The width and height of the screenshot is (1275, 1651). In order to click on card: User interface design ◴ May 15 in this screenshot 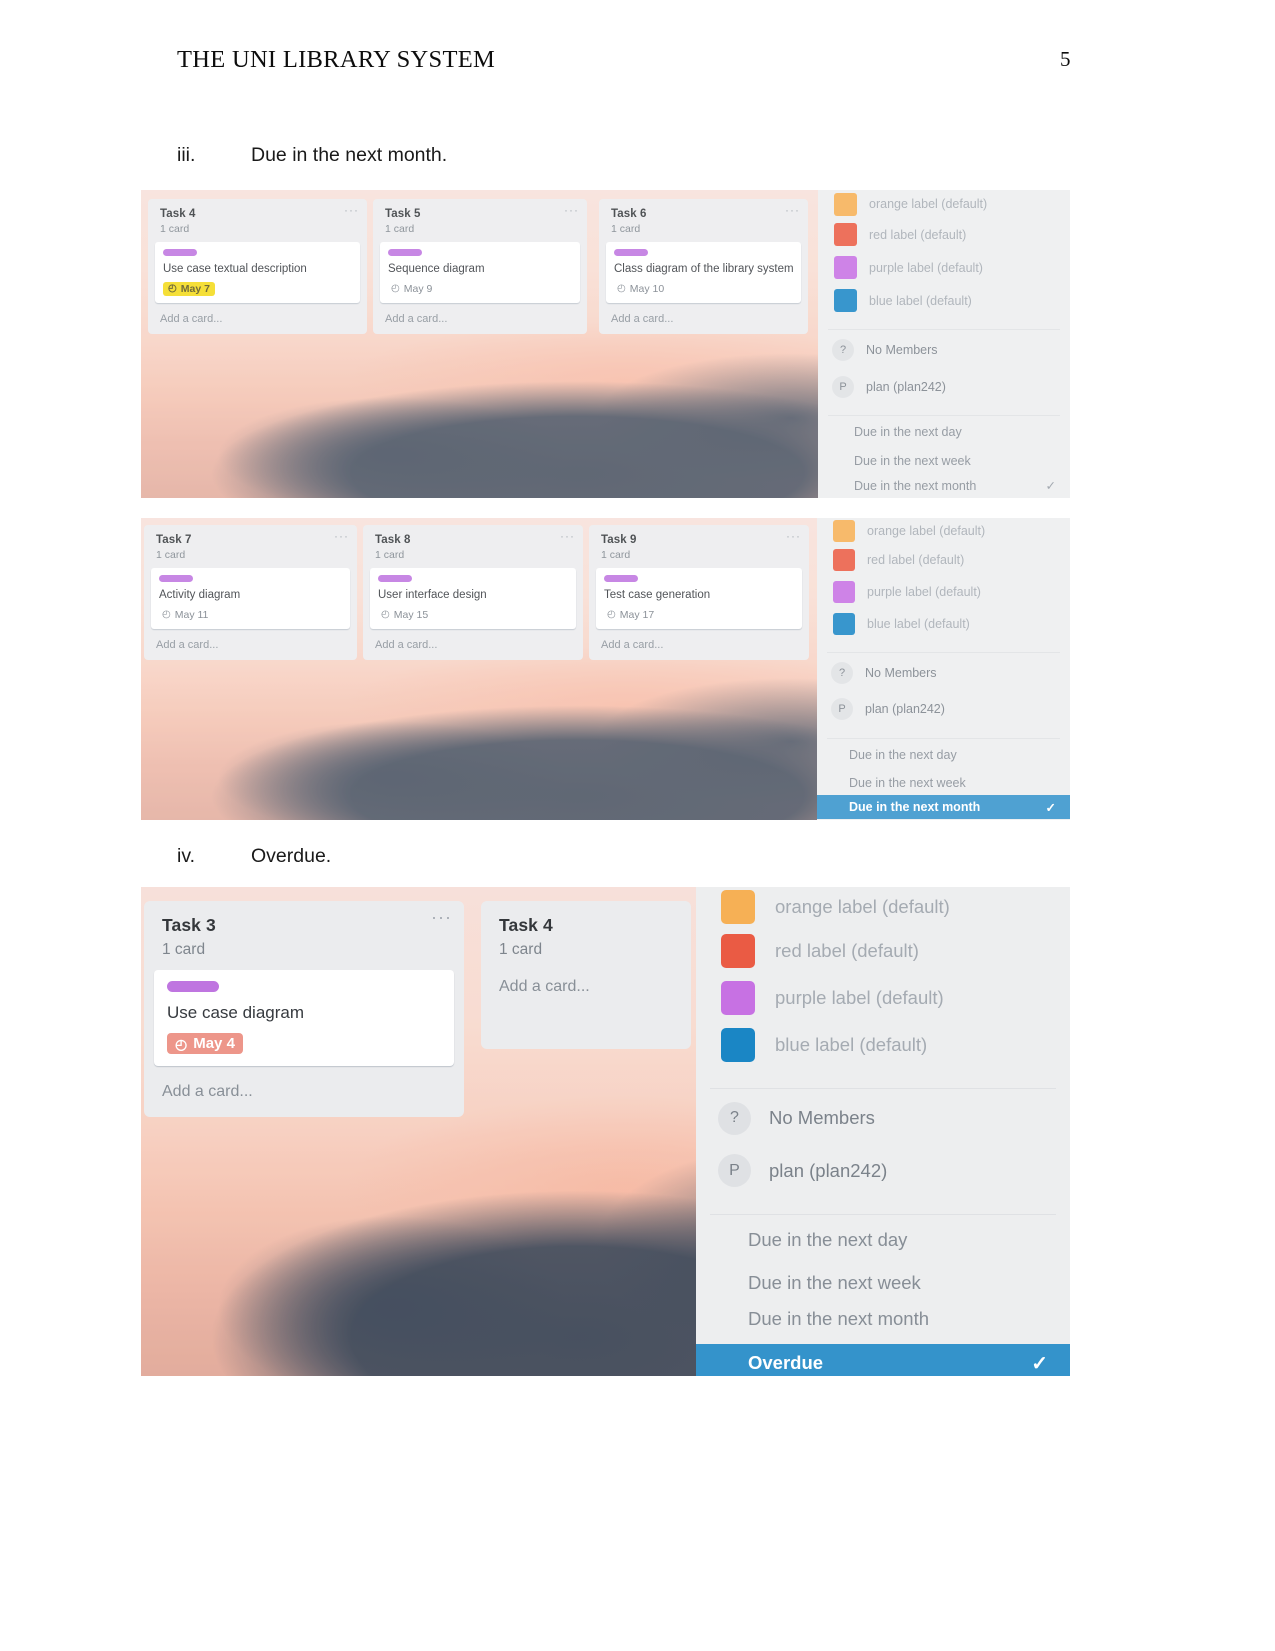, I will do `click(473, 598)`.